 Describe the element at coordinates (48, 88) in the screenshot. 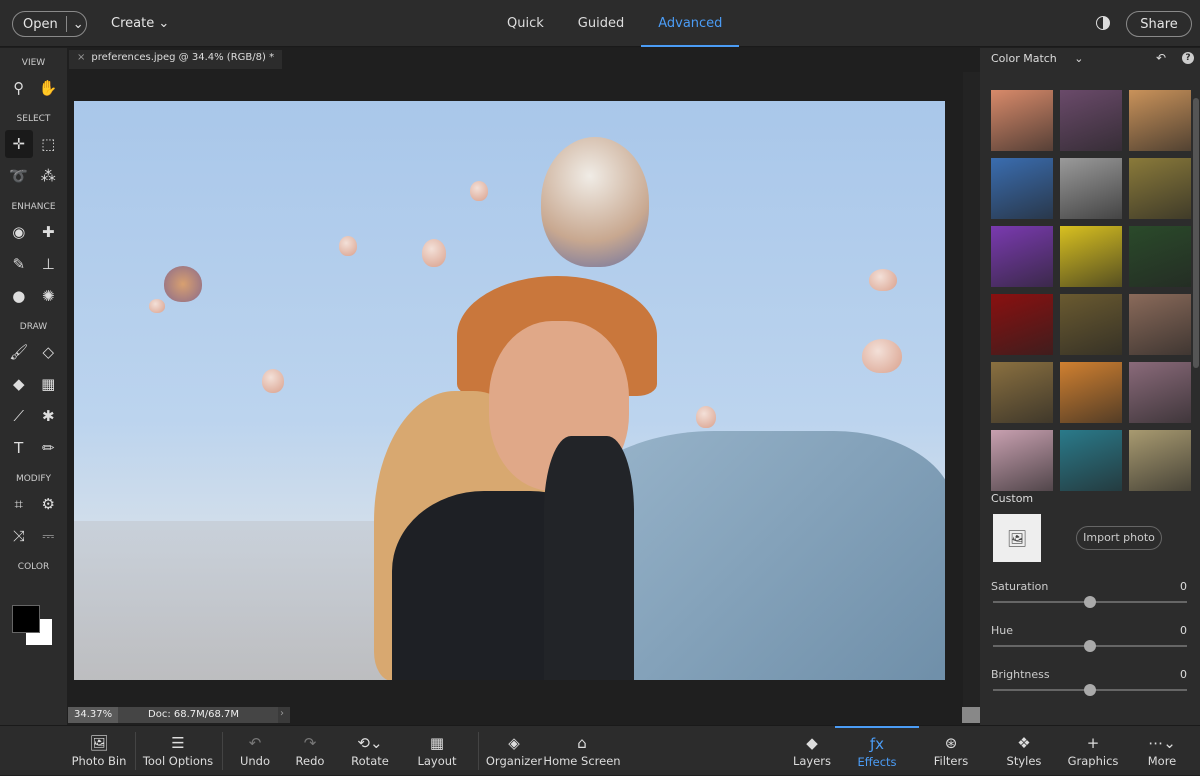

I see `hand-tool-icon: ✋` at that location.